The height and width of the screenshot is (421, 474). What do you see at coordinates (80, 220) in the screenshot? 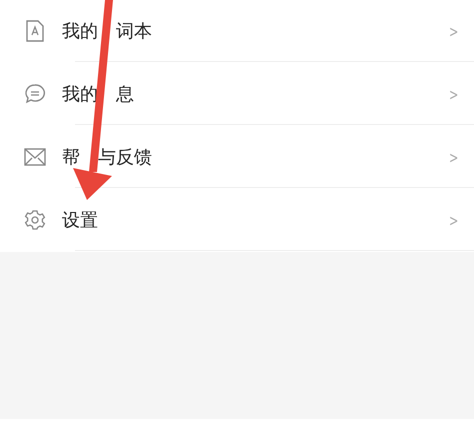
I see `menu-label: 设置` at bounding box center [80, 220].